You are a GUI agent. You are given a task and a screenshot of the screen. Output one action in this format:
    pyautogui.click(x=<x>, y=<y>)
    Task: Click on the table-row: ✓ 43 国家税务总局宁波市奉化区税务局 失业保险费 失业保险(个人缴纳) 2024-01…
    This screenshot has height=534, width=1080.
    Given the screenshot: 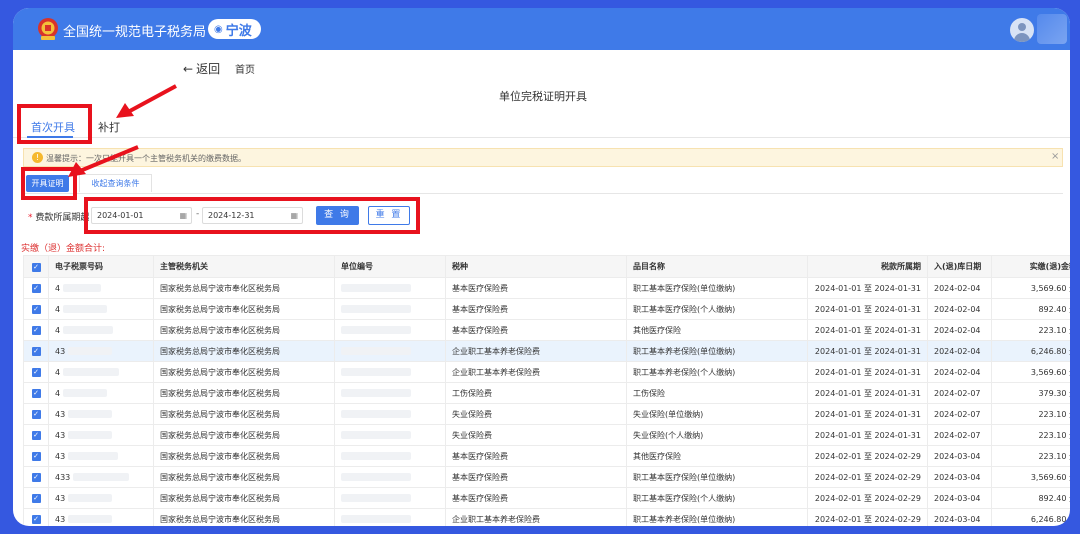 What is the action you would take?
    pyautogui.click(x=546, y=435)
    